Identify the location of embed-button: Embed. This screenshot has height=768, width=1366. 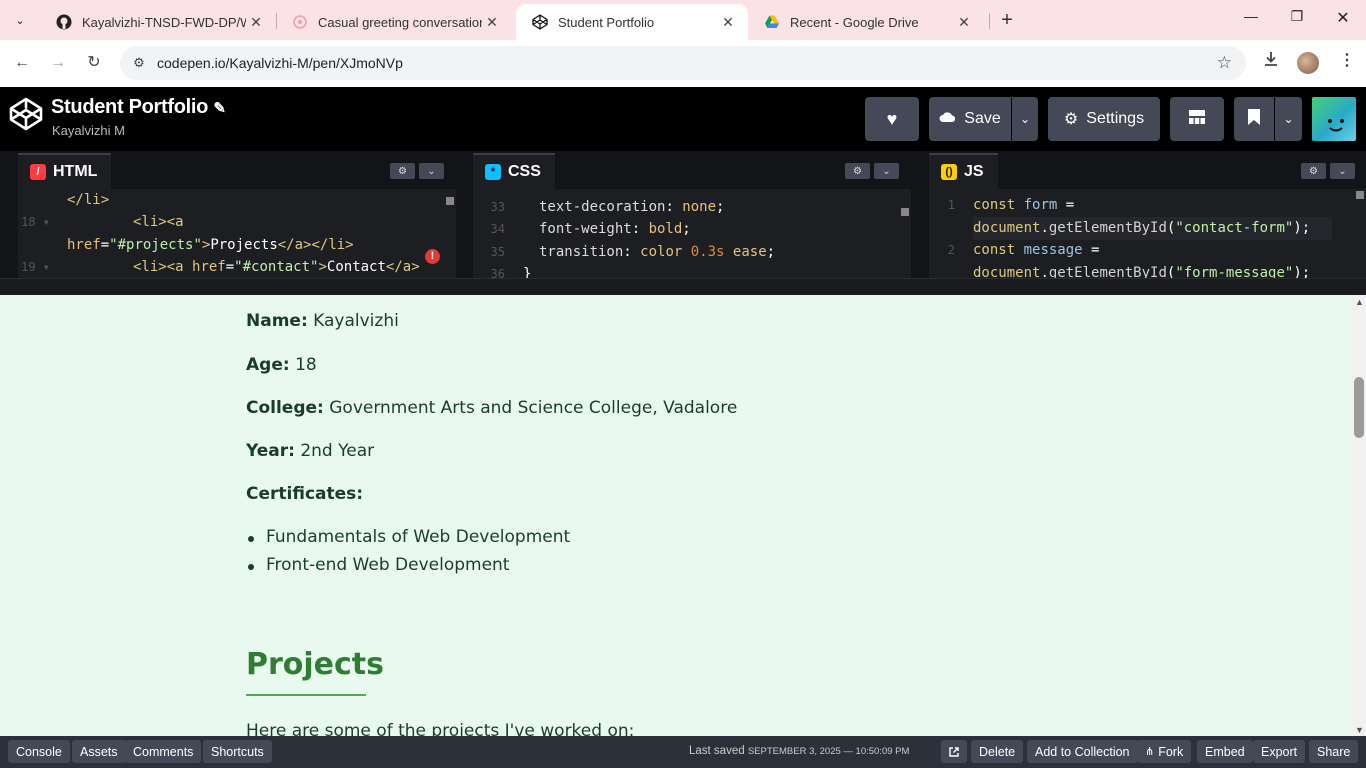
(1225, 751).